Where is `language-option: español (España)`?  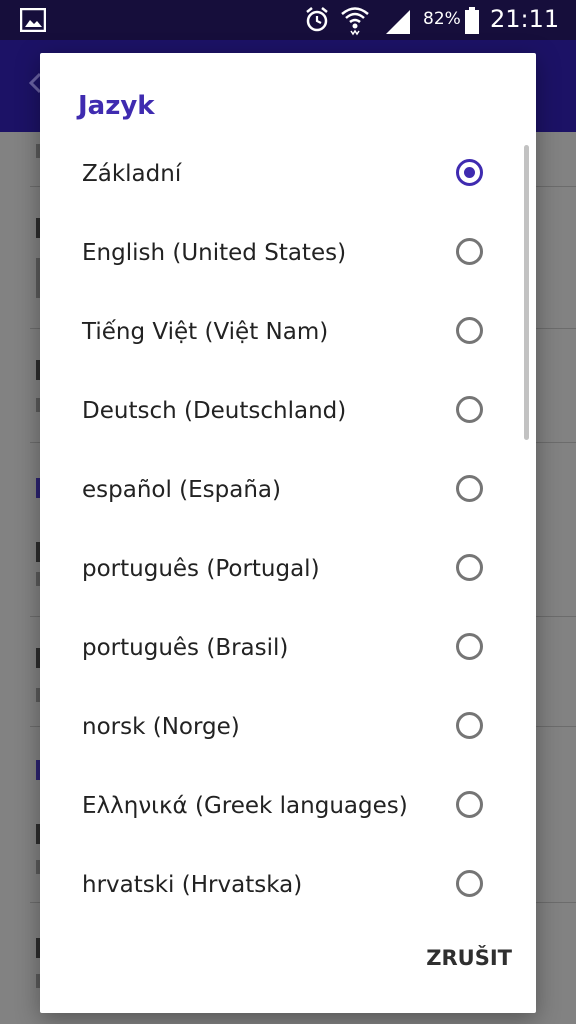 language-option: español (España) is located at coordinates (288, 490).